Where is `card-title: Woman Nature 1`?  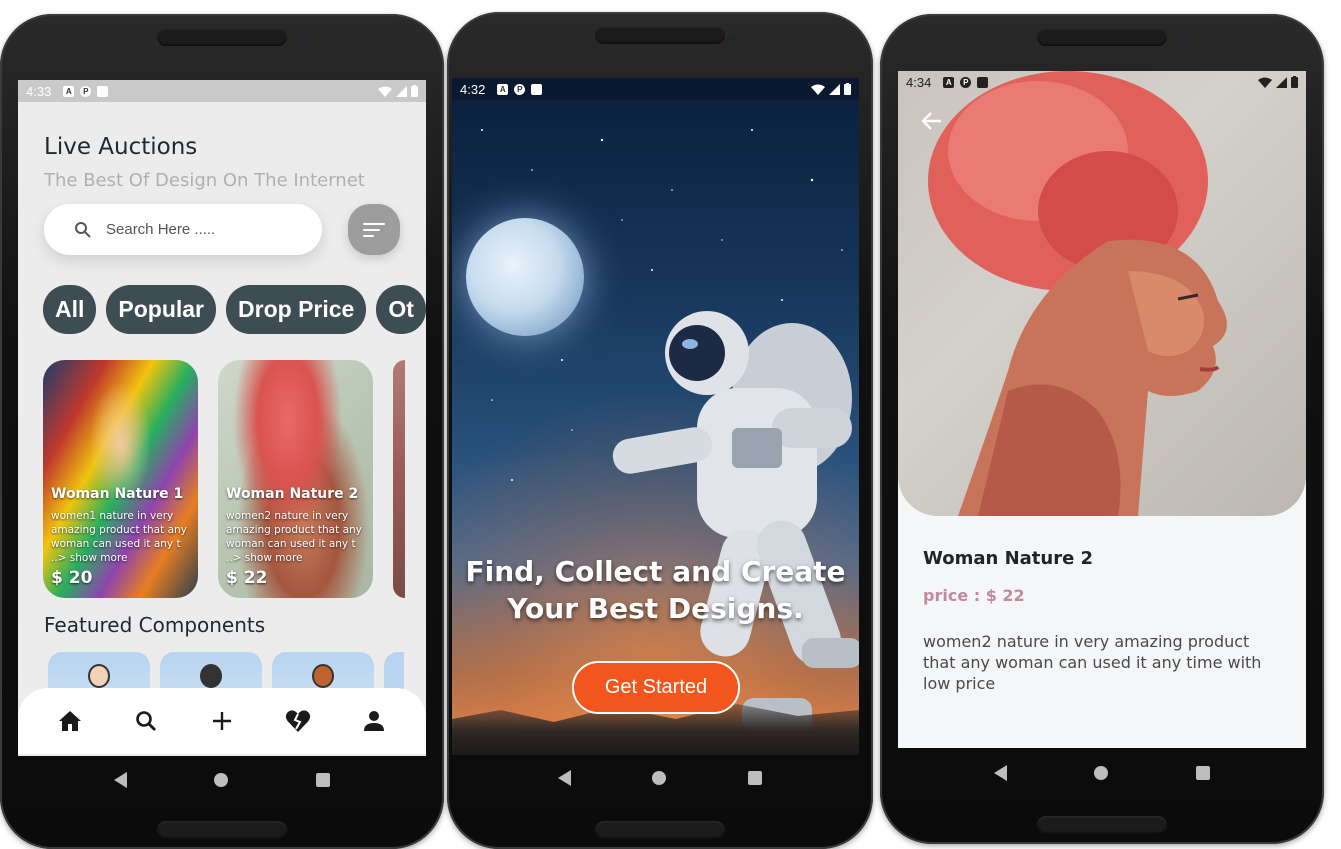
card-title: Woman Nature 1 is located at coordinates (117, 494).